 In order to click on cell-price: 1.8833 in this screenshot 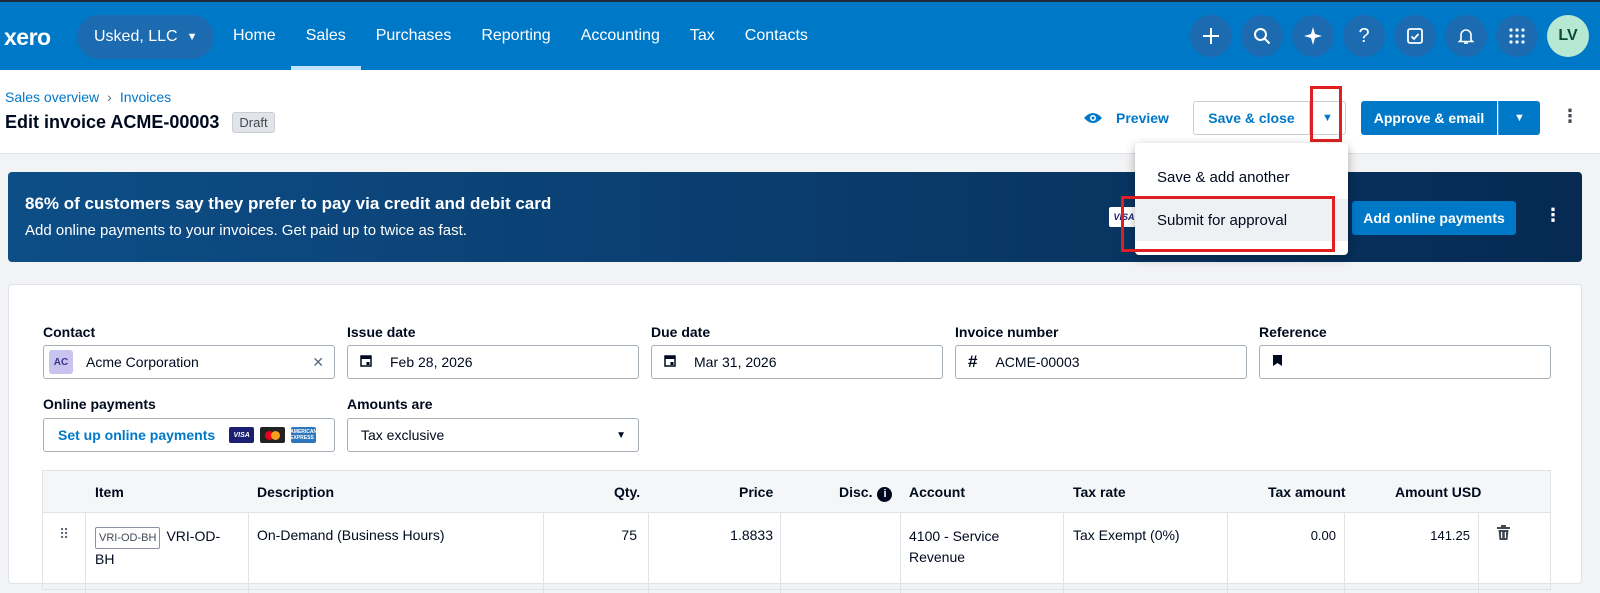, I will do `click(738, 535)`.